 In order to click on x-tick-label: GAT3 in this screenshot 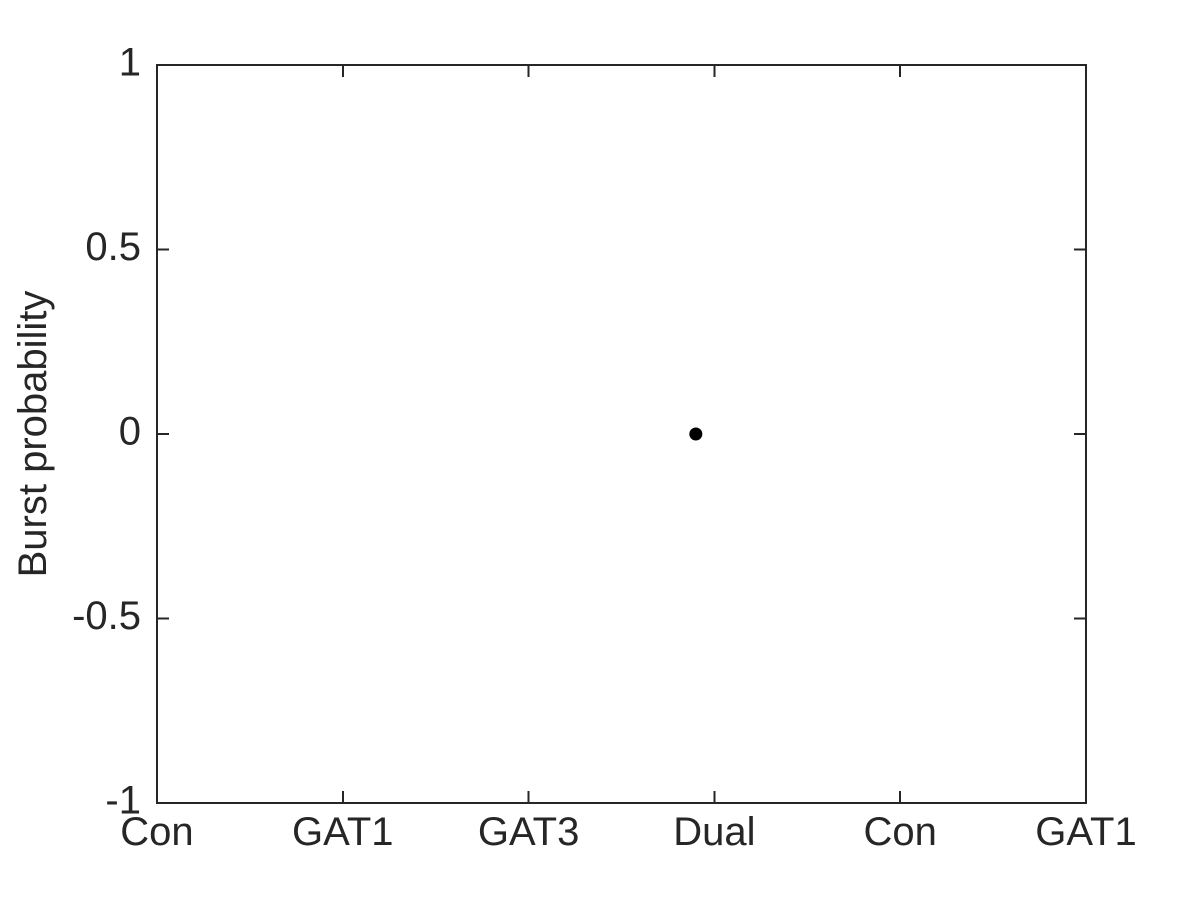, I will do `click(529, 832)`.